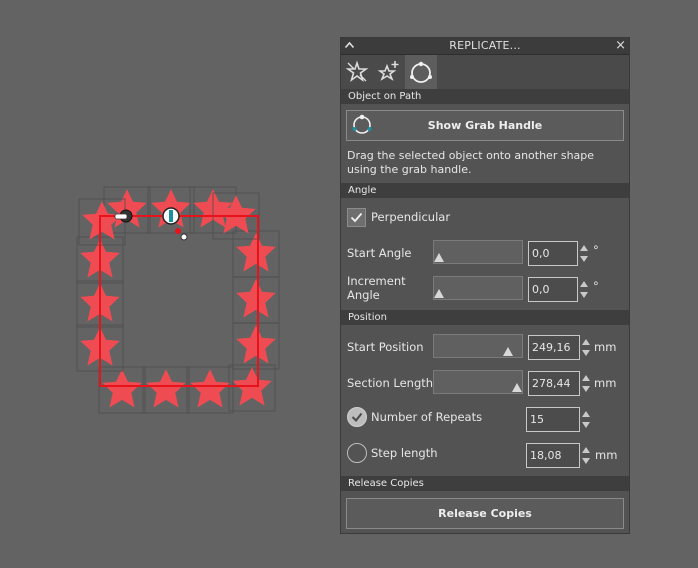 The width and height of the screenshot is (698, 568). I want to click on start-position-unit: mm, so click(605, 347).